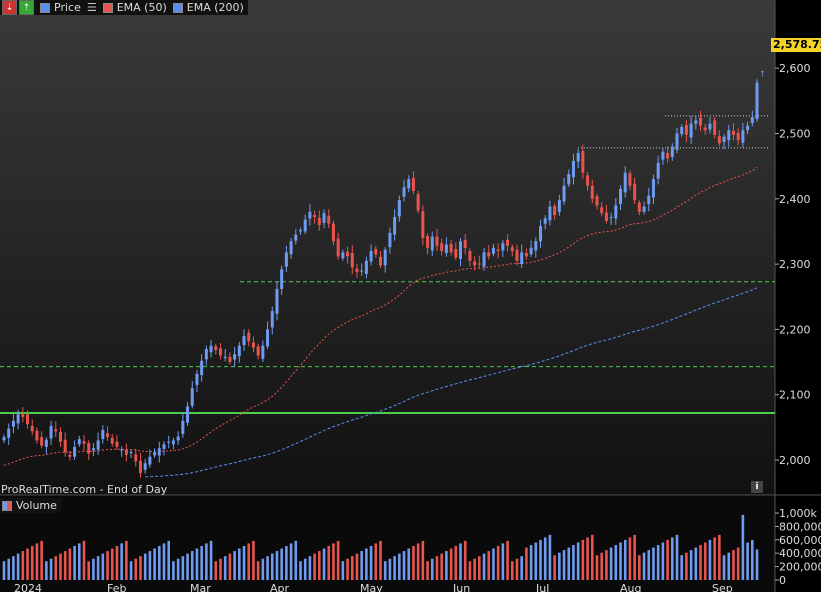 The width and height of the screenshot is (821, 592). I want to click on legend-price: Price, so click(60, 7).